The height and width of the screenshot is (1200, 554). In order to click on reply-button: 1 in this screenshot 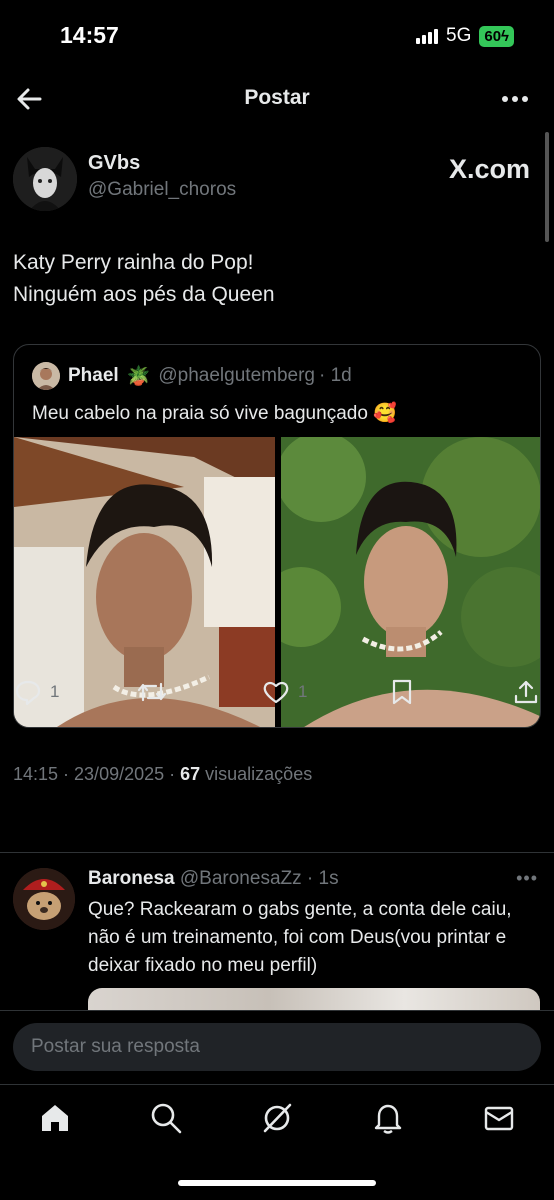, I will do `click(36, 692)`.